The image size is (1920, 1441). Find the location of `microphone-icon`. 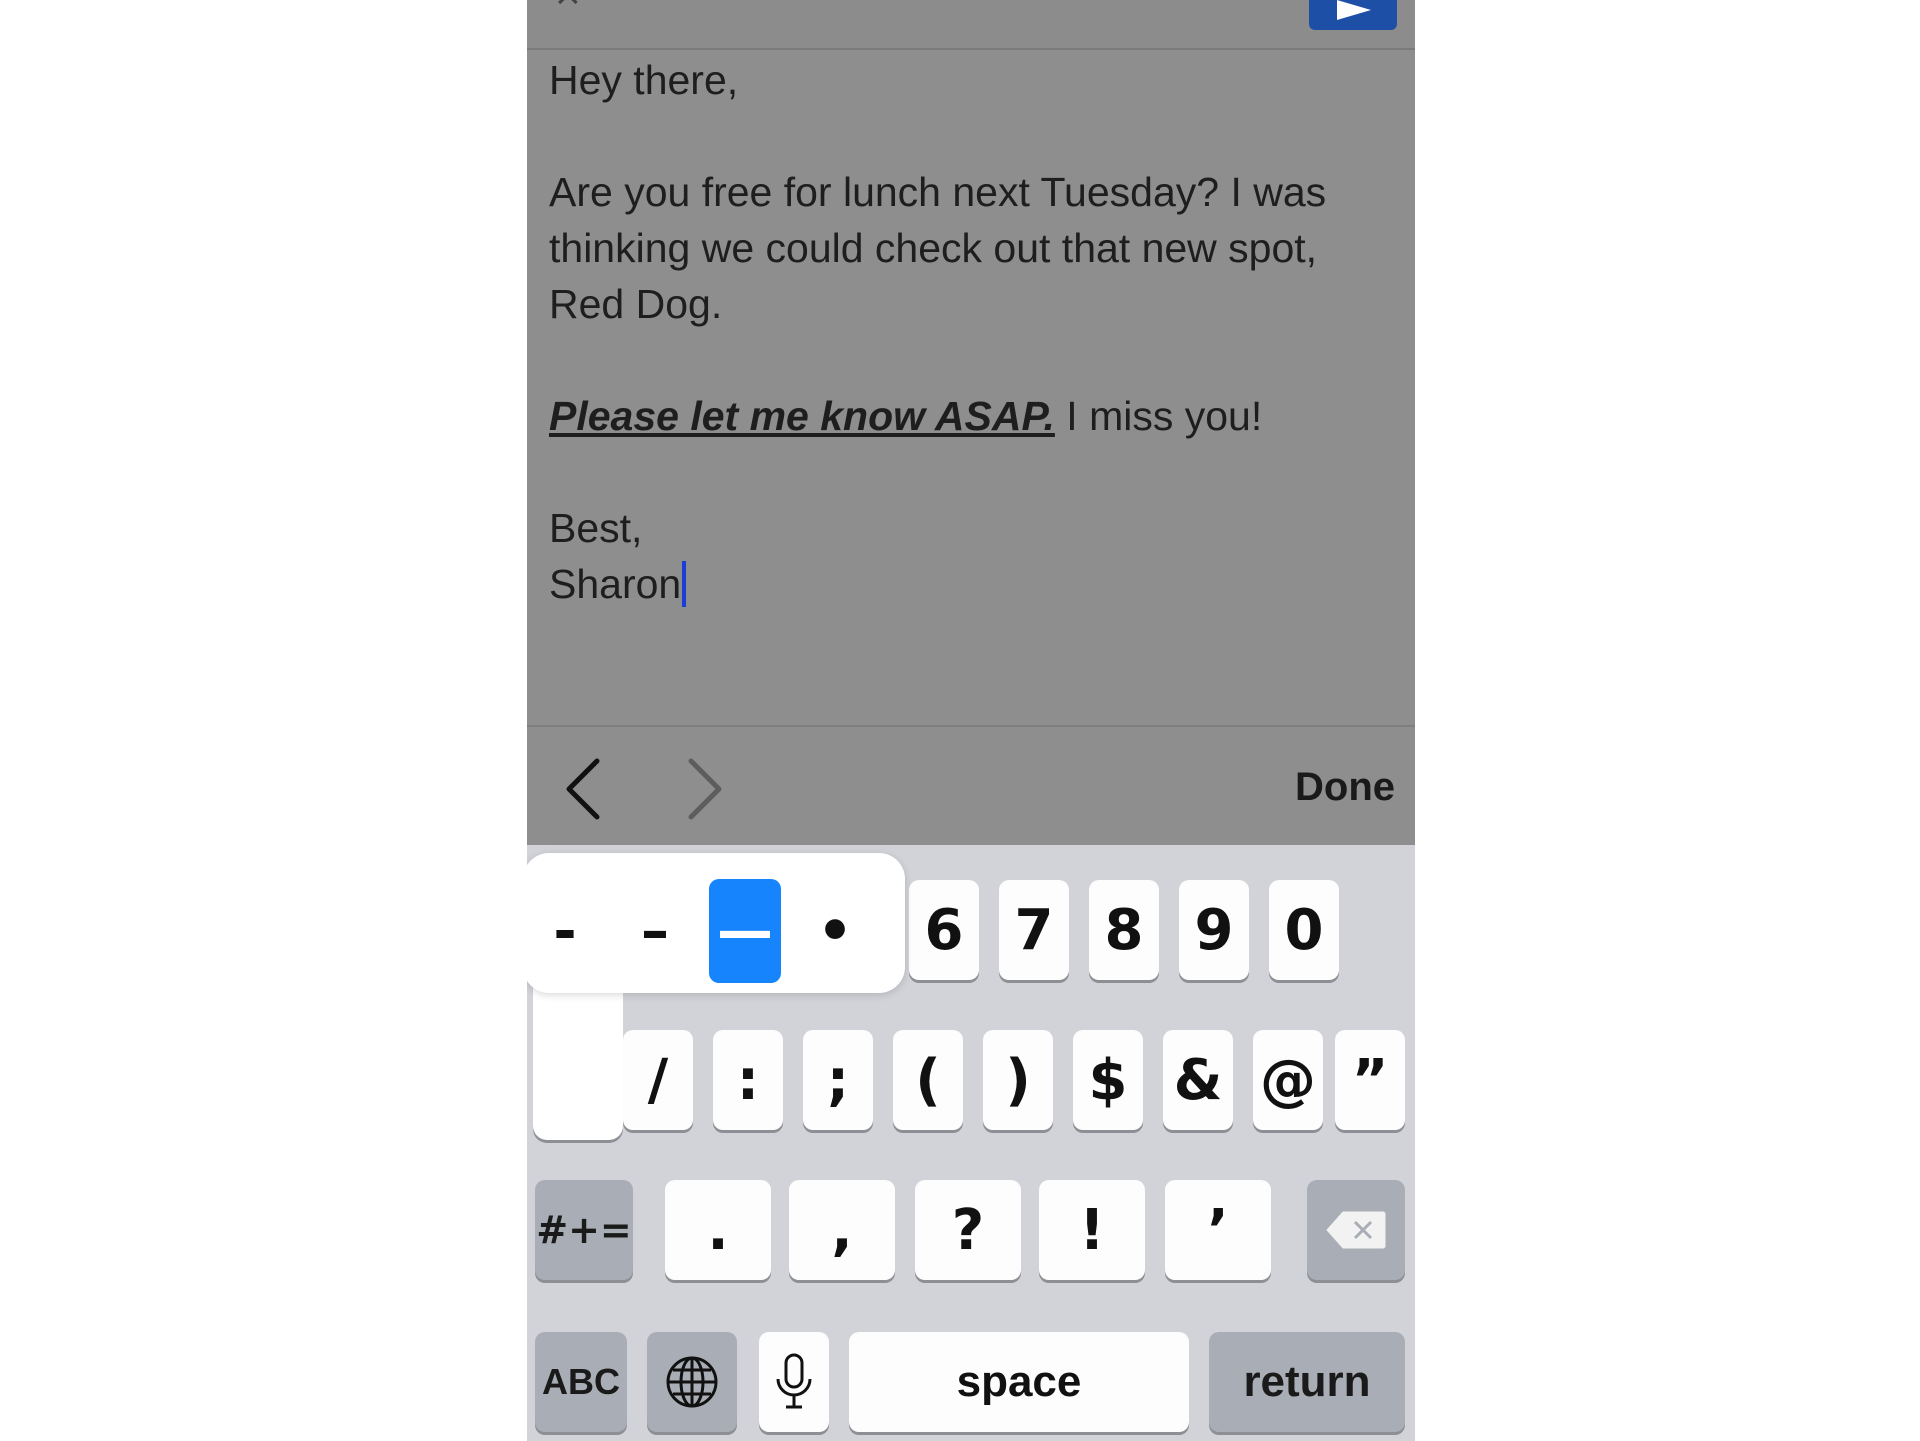

microphone-icon is located at coordinates (794, 1381).